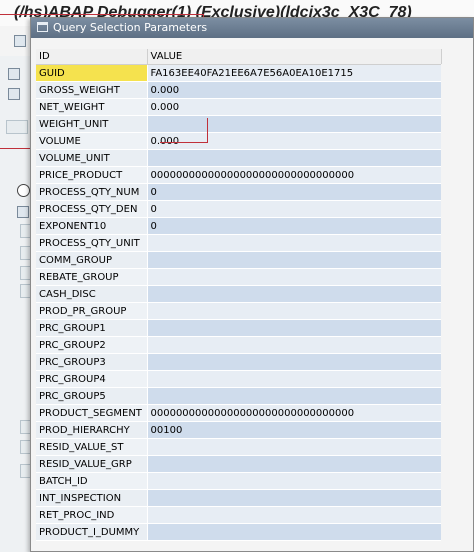 This screenshot has height=552, width=474. What do you see at coordinates (92, 447) in the screenshot?
I see `parameter-id-cell: RESID_VALUE_ST` at bounding box center [92, 447].